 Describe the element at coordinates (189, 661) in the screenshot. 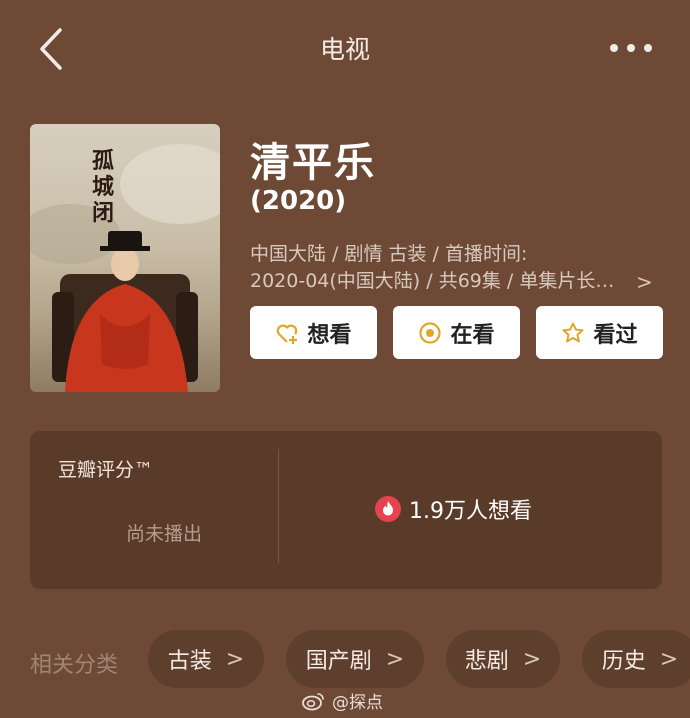

I see `category-chip-label: 古装` at that location.